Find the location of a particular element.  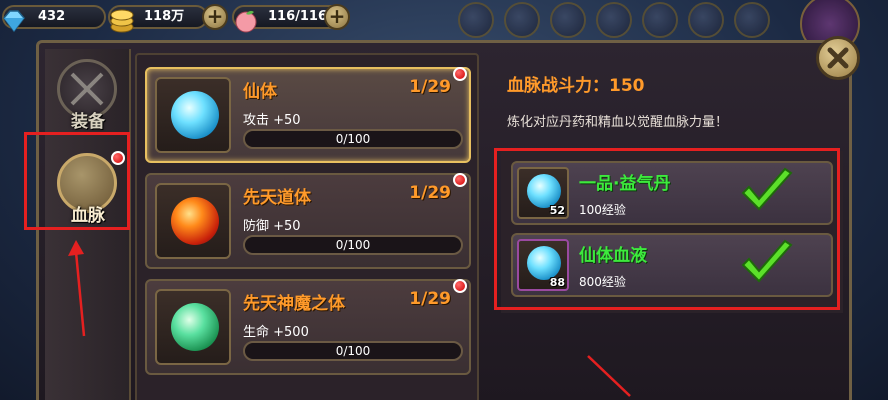

close-icon is located at coordinates (838, 58).